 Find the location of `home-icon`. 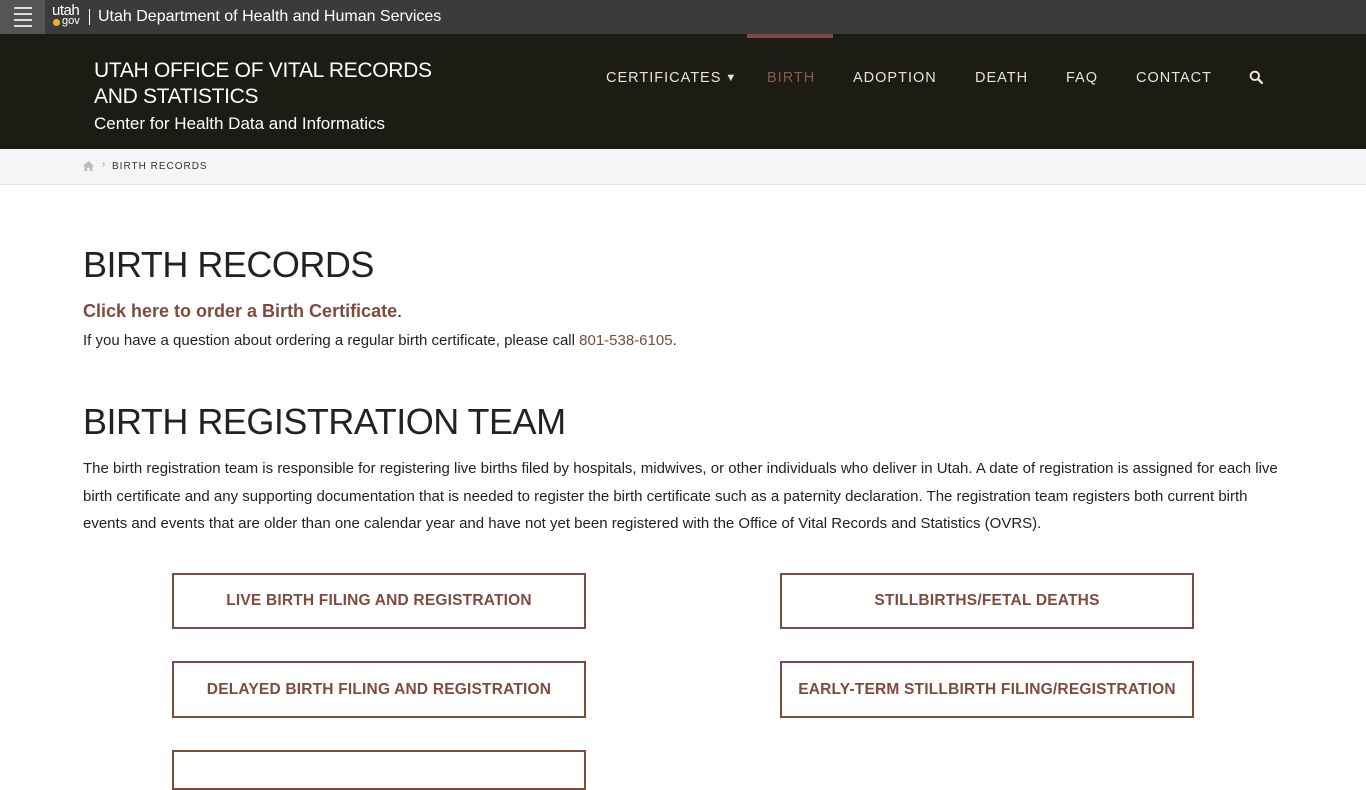

home-icon is located at coordinates (88, 166).